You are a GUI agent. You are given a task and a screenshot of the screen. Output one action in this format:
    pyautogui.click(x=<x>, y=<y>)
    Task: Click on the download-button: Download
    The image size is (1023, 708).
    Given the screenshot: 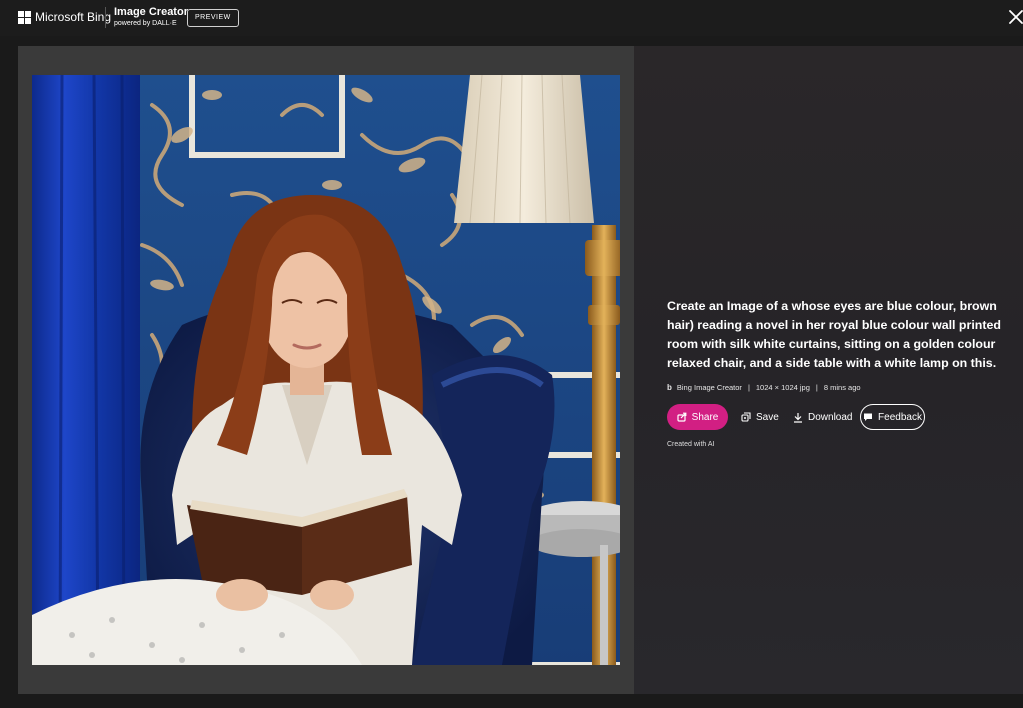 What is the action you would take?
    pyautogui.click(x=822, y=417)
    